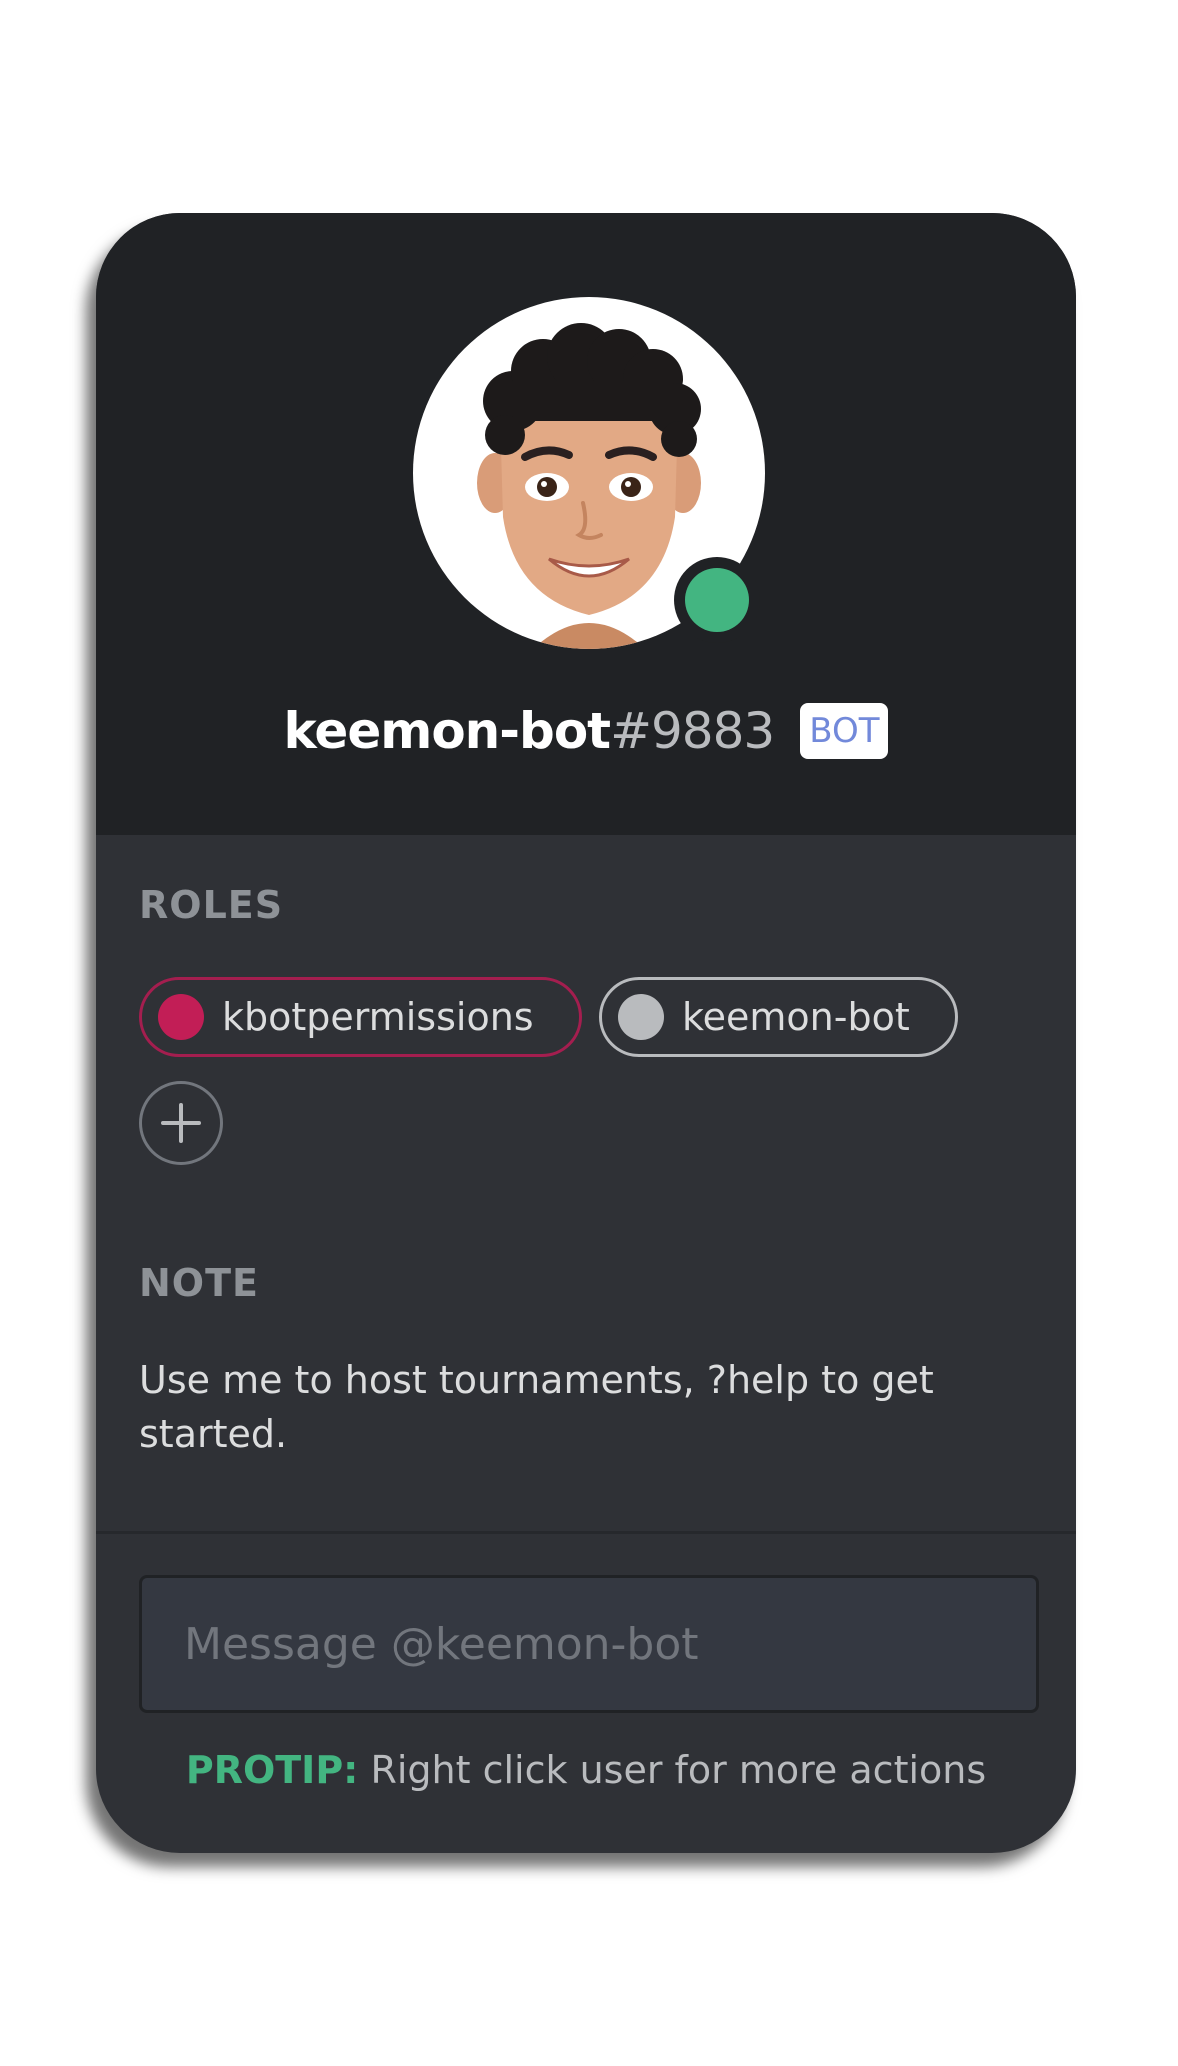 This screenshot has height=2066, width=1178. What do you see at coordinates (796, 1017) in the screenshot?
I see `role-name: keemon-bot` at bounding box center [796, 1017].